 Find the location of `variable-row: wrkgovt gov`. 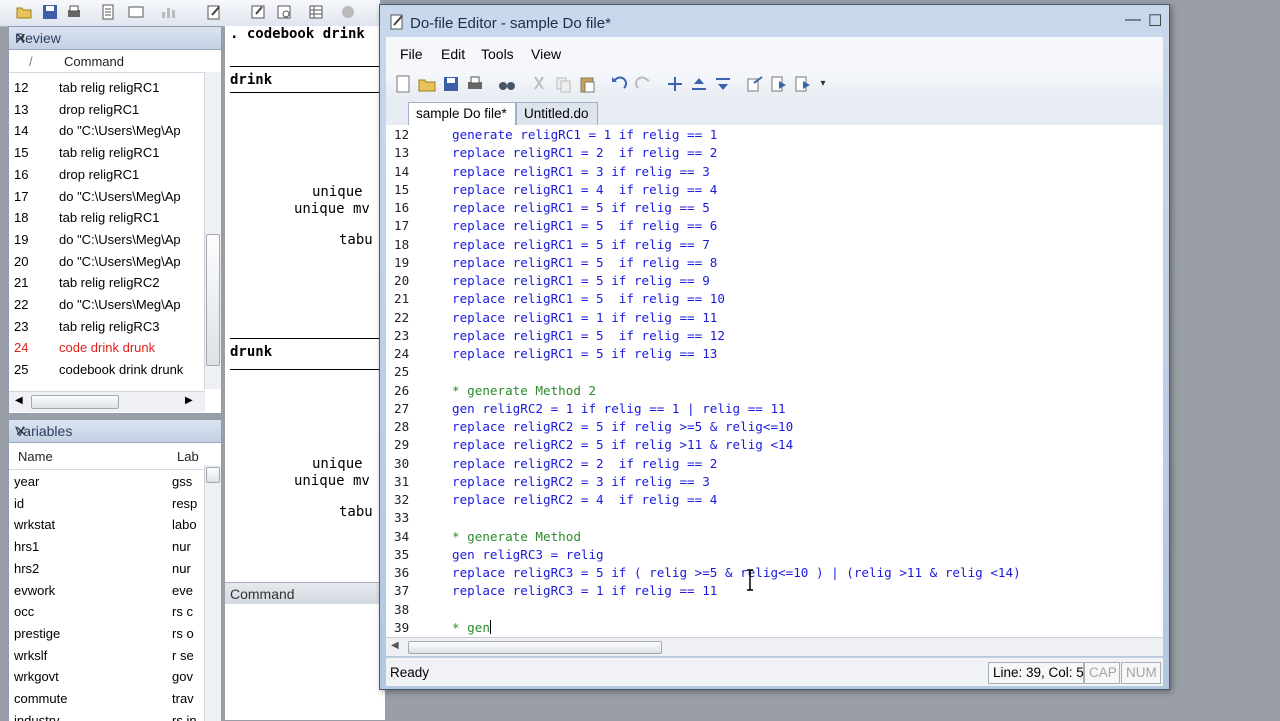

variable-row: wrkgovt gov is located at coordinates (107, 677).